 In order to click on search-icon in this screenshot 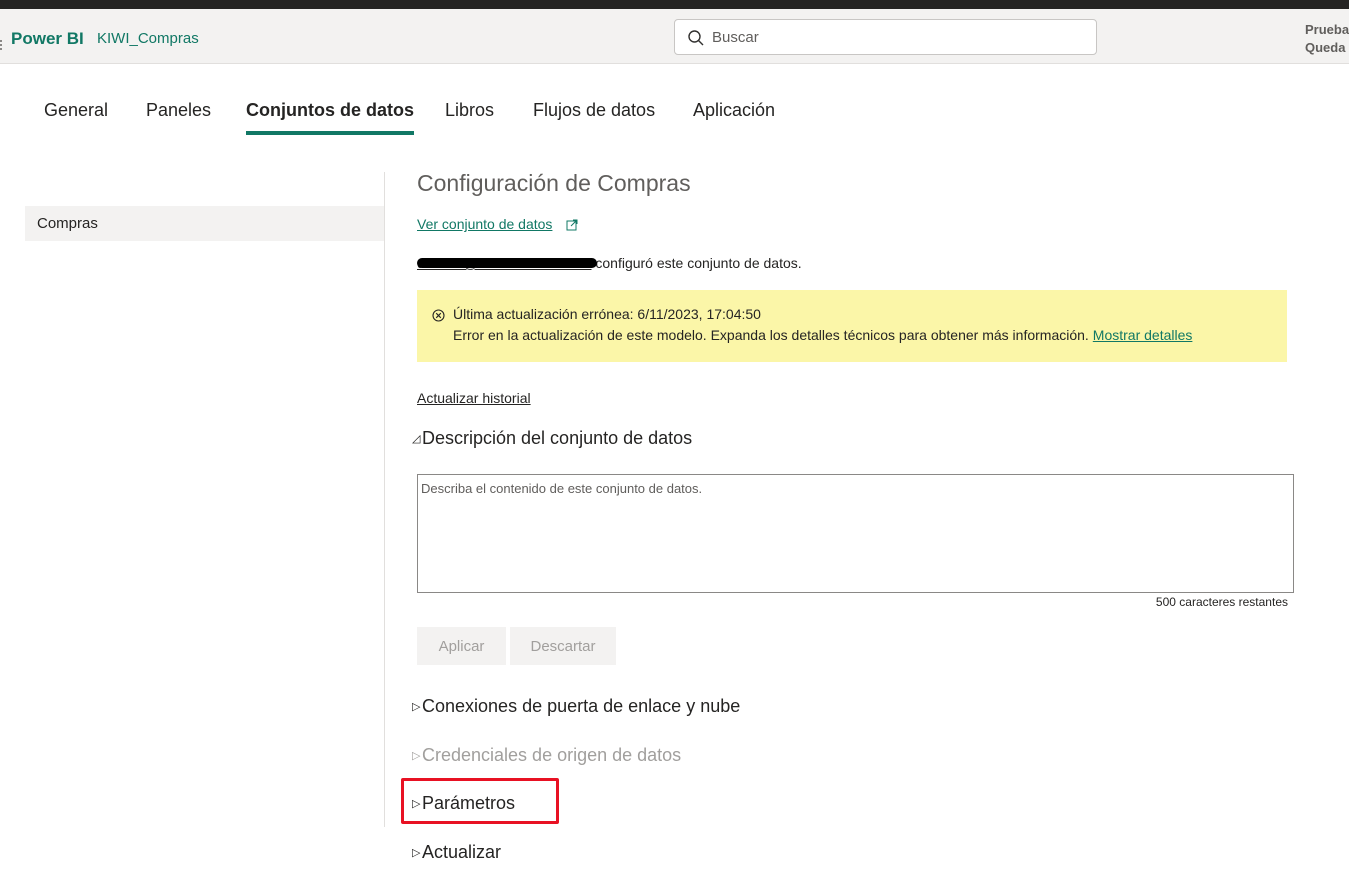, I will do `click(696, 38)`.